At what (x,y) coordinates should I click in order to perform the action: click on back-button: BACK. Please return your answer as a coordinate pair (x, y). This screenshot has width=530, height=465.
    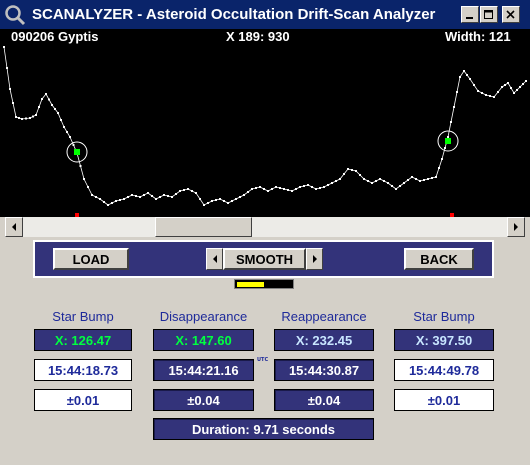
    Looking at the image, I should click on (439, 259).